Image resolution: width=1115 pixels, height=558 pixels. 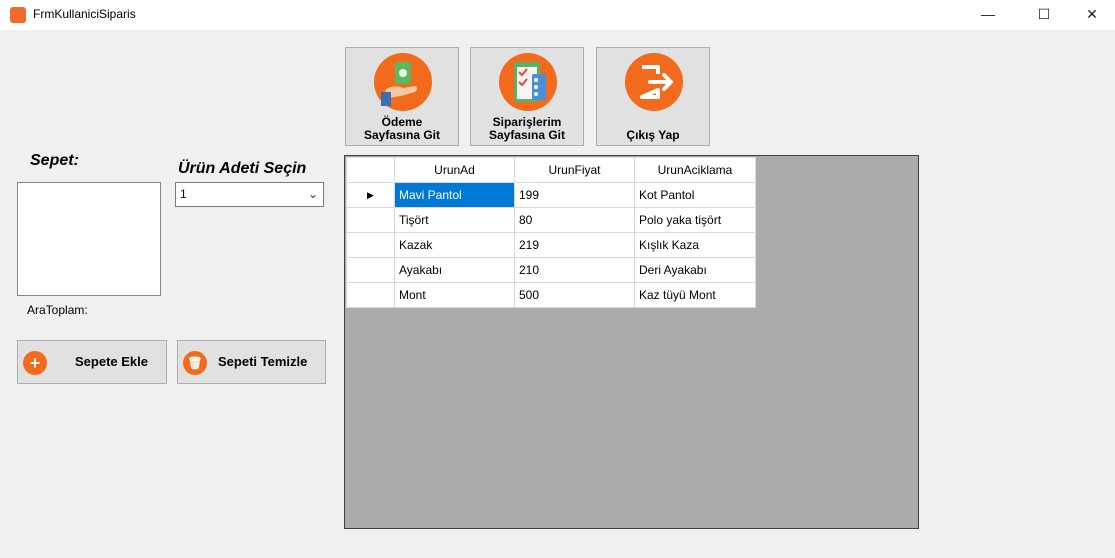 I want to click on table-cell: Ayakabı, so click(x=454, y=270).